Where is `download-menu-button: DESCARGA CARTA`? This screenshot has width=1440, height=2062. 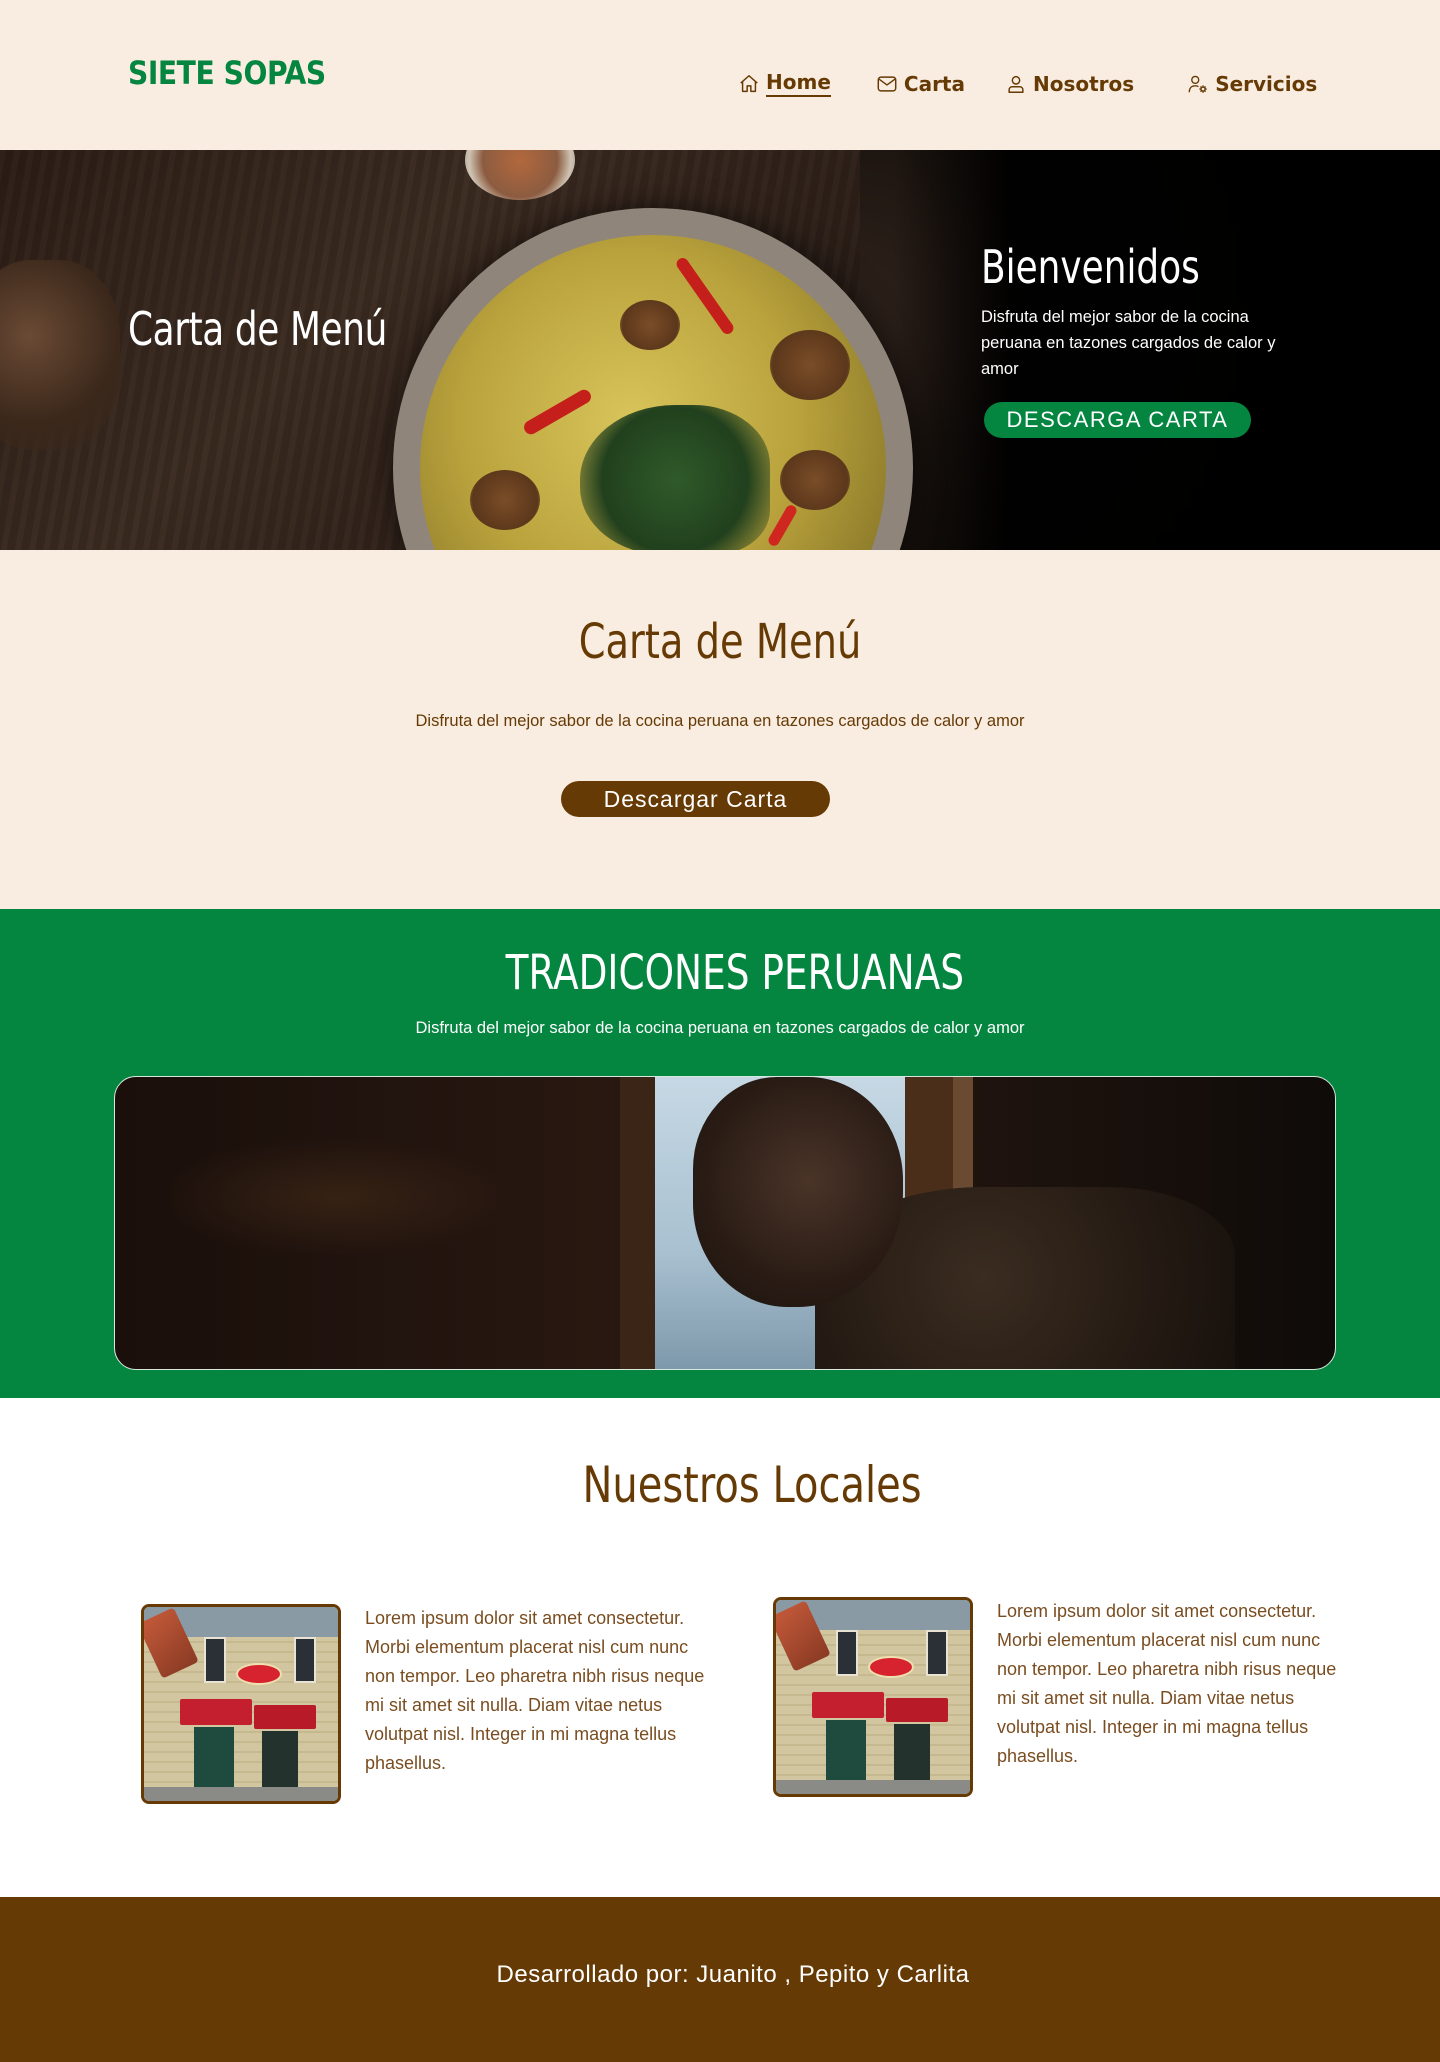 download-menu-button: DESCARGA CARTA is located at coordinates (1117, 420).